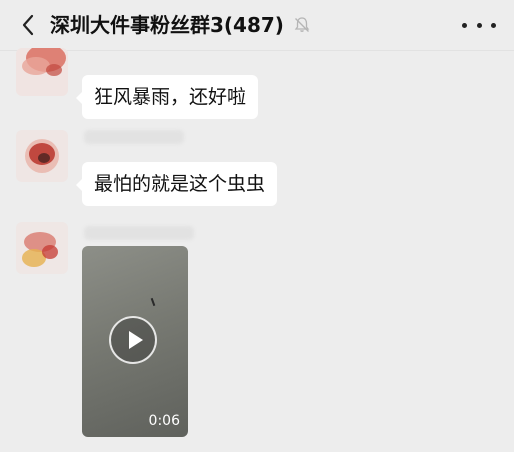 This screenshot has width=514, height=452. Describe the element at coordinates (170, 97) in the screenshot. I see `message-text: 狂风暴雨，还好啦` at that location.